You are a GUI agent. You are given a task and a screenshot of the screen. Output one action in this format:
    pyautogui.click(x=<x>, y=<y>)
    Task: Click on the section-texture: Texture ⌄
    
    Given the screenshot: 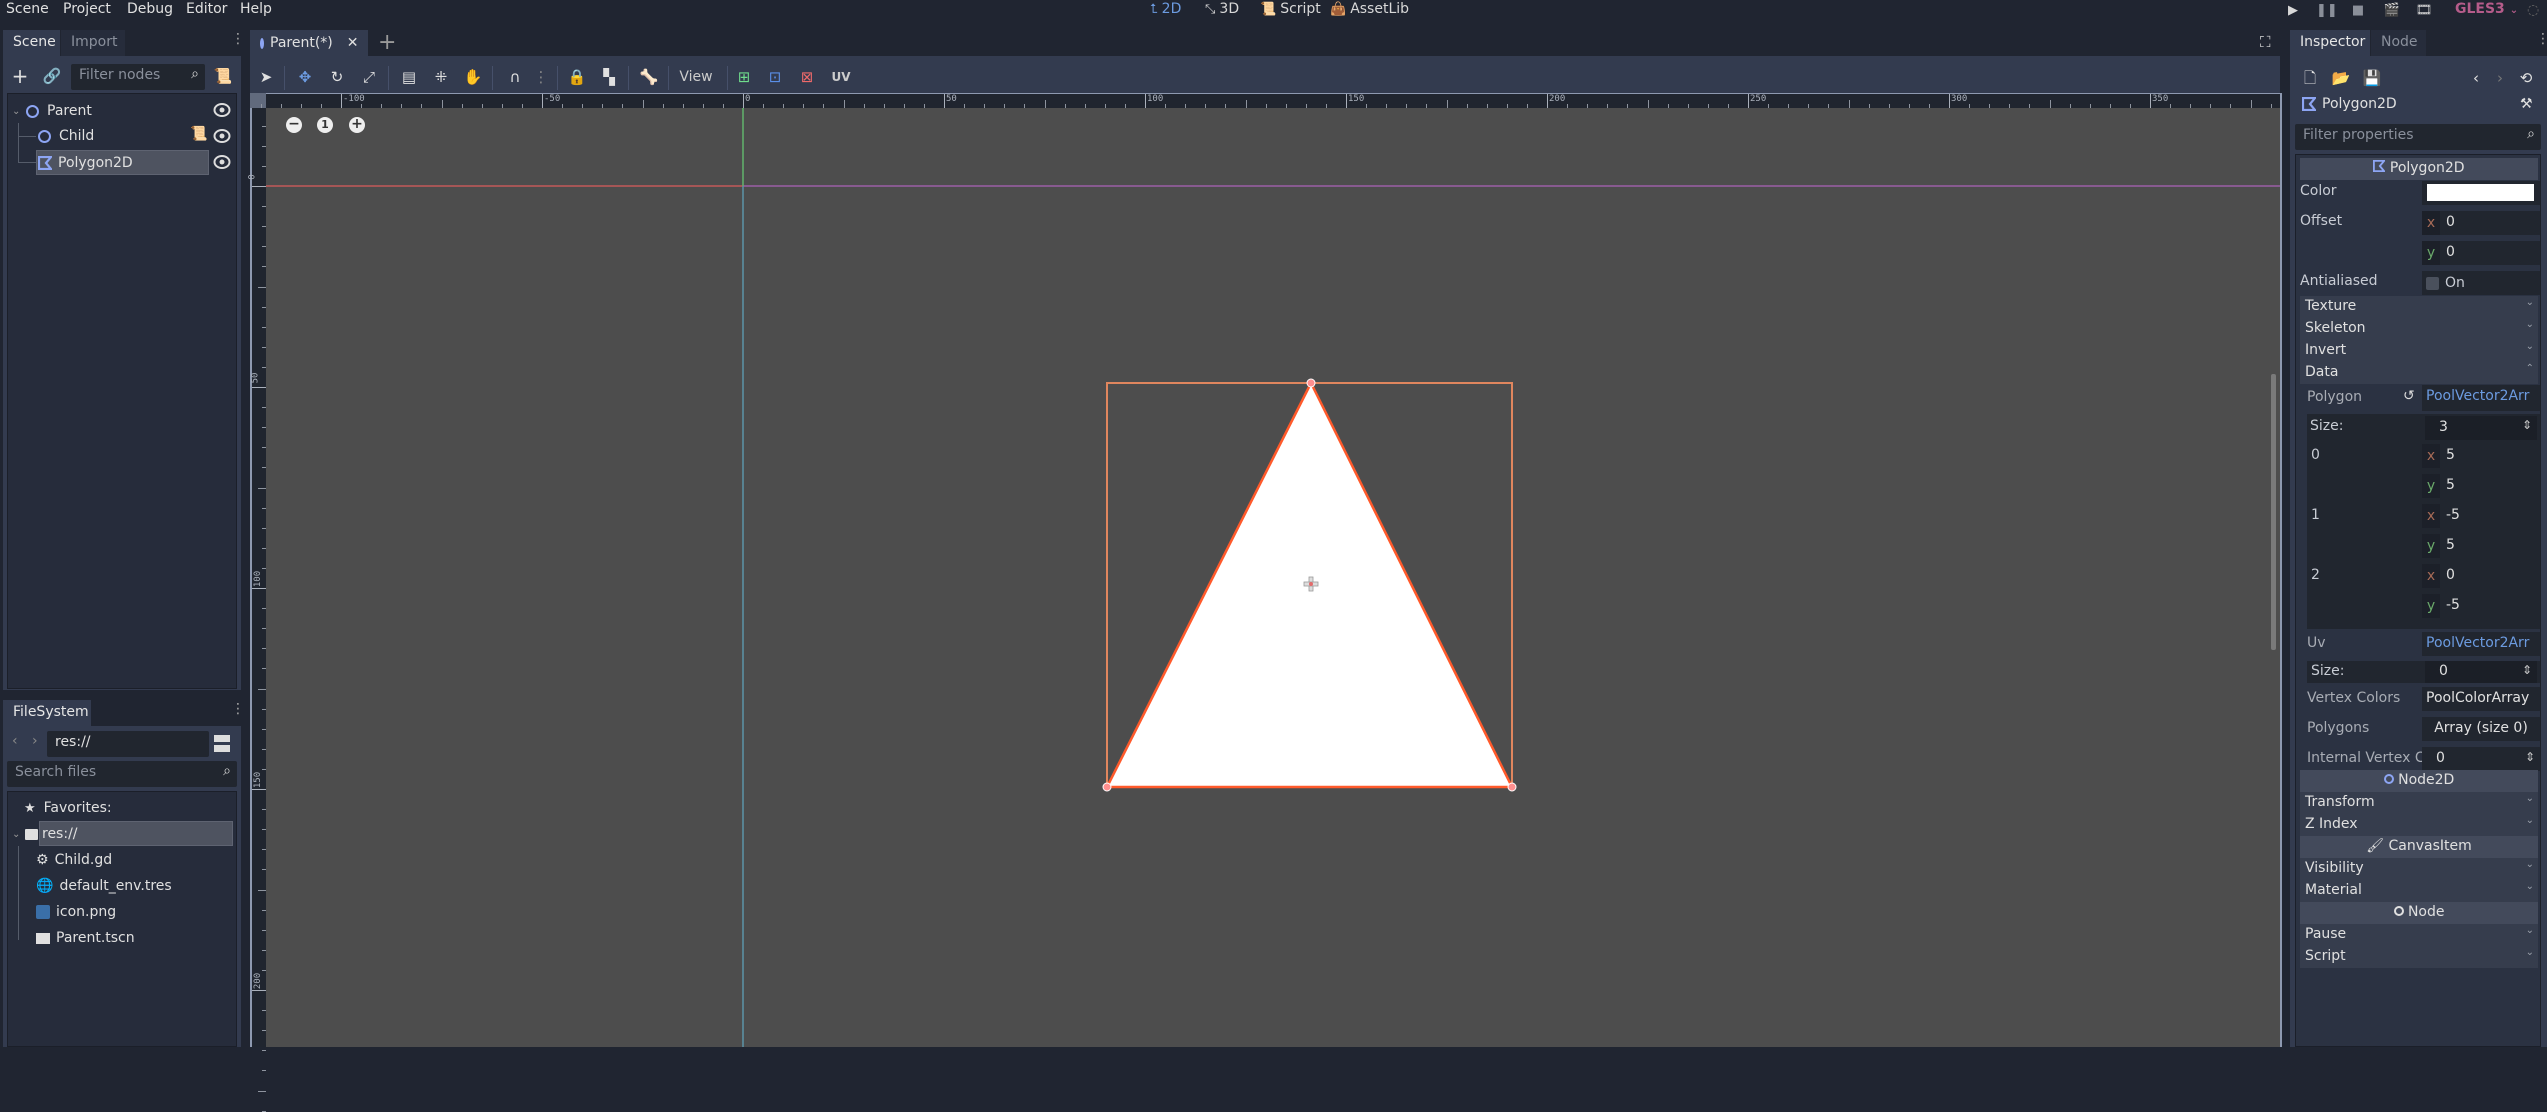 What is the action you would take?
    pyautogui.click(x=2419, y=307)
    